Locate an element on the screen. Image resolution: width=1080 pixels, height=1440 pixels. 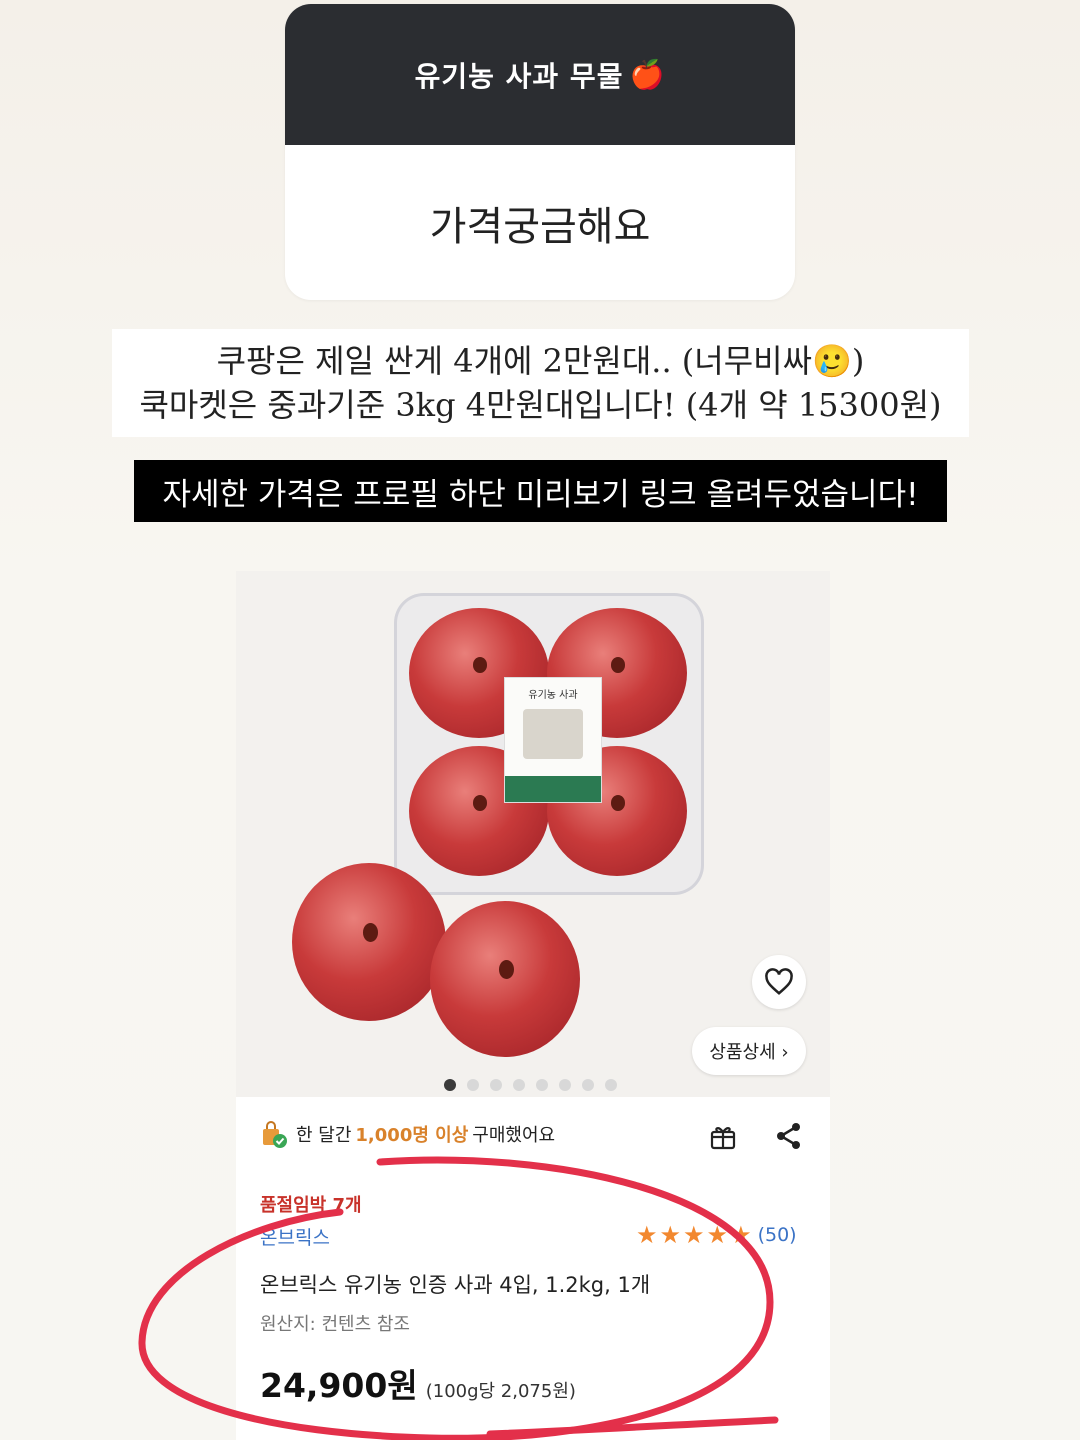
heart-icon is located at coordinates (779, 981).